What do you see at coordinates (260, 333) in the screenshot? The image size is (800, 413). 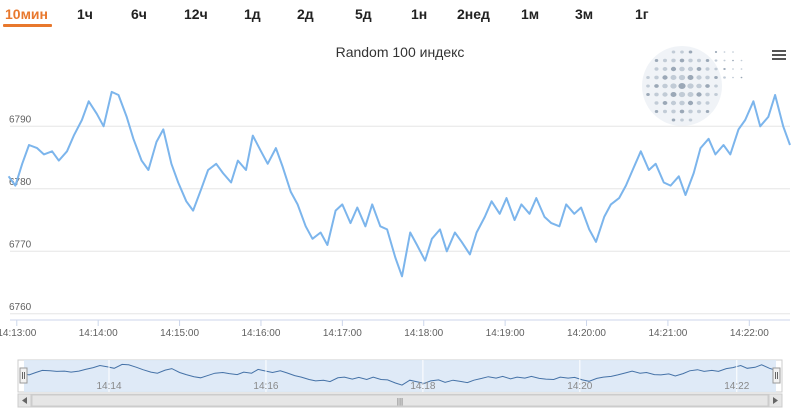 I see `x-tick-label: 14:16:00` at bounding box center [260, 333].